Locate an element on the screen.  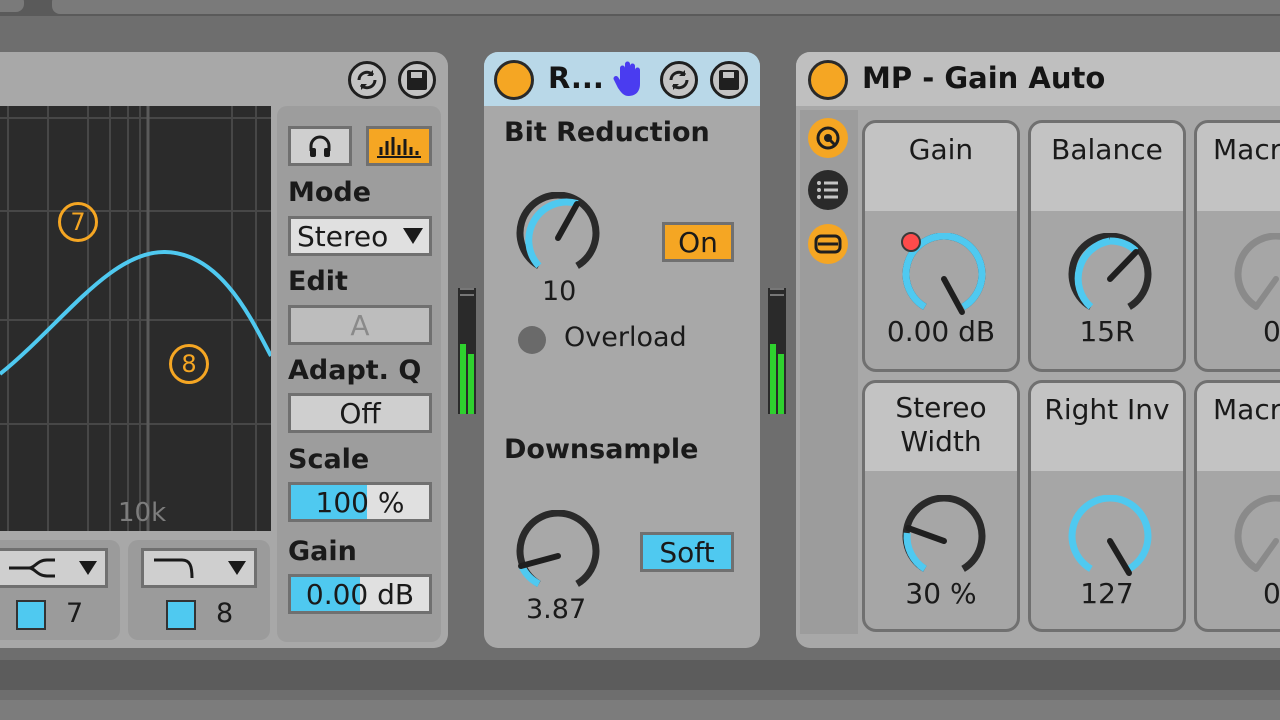
adapt-q-value: Off is located at coordinates (360, 413).